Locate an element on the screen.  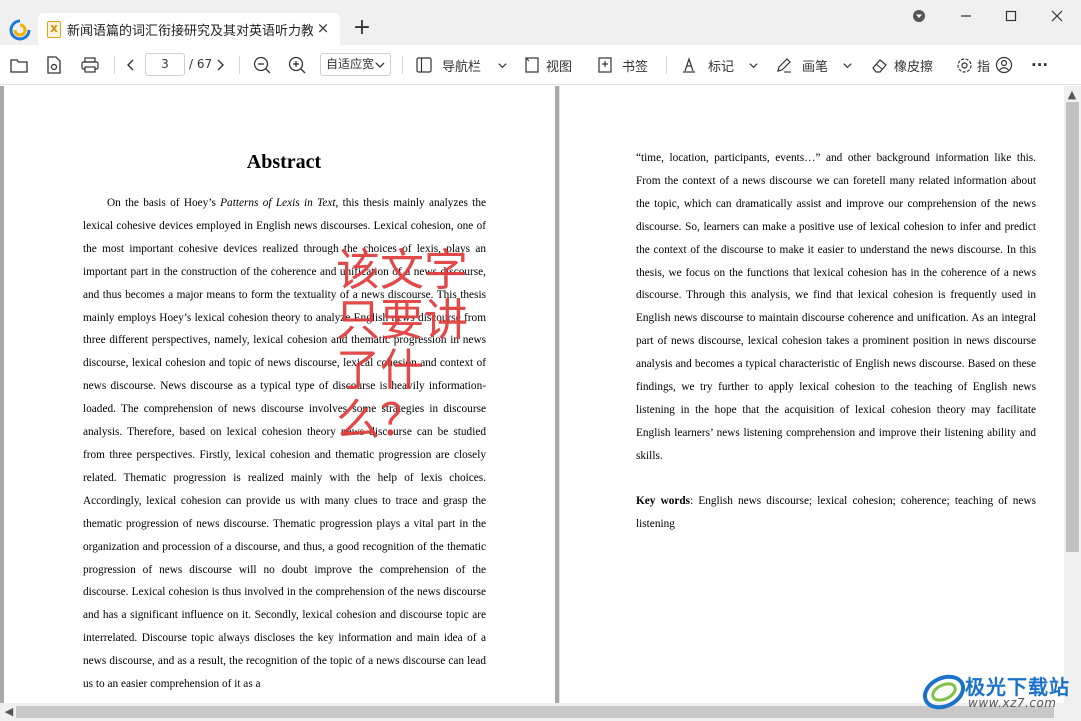
eraser-button: 橡皮擦 is located at coordinates (902, 65).